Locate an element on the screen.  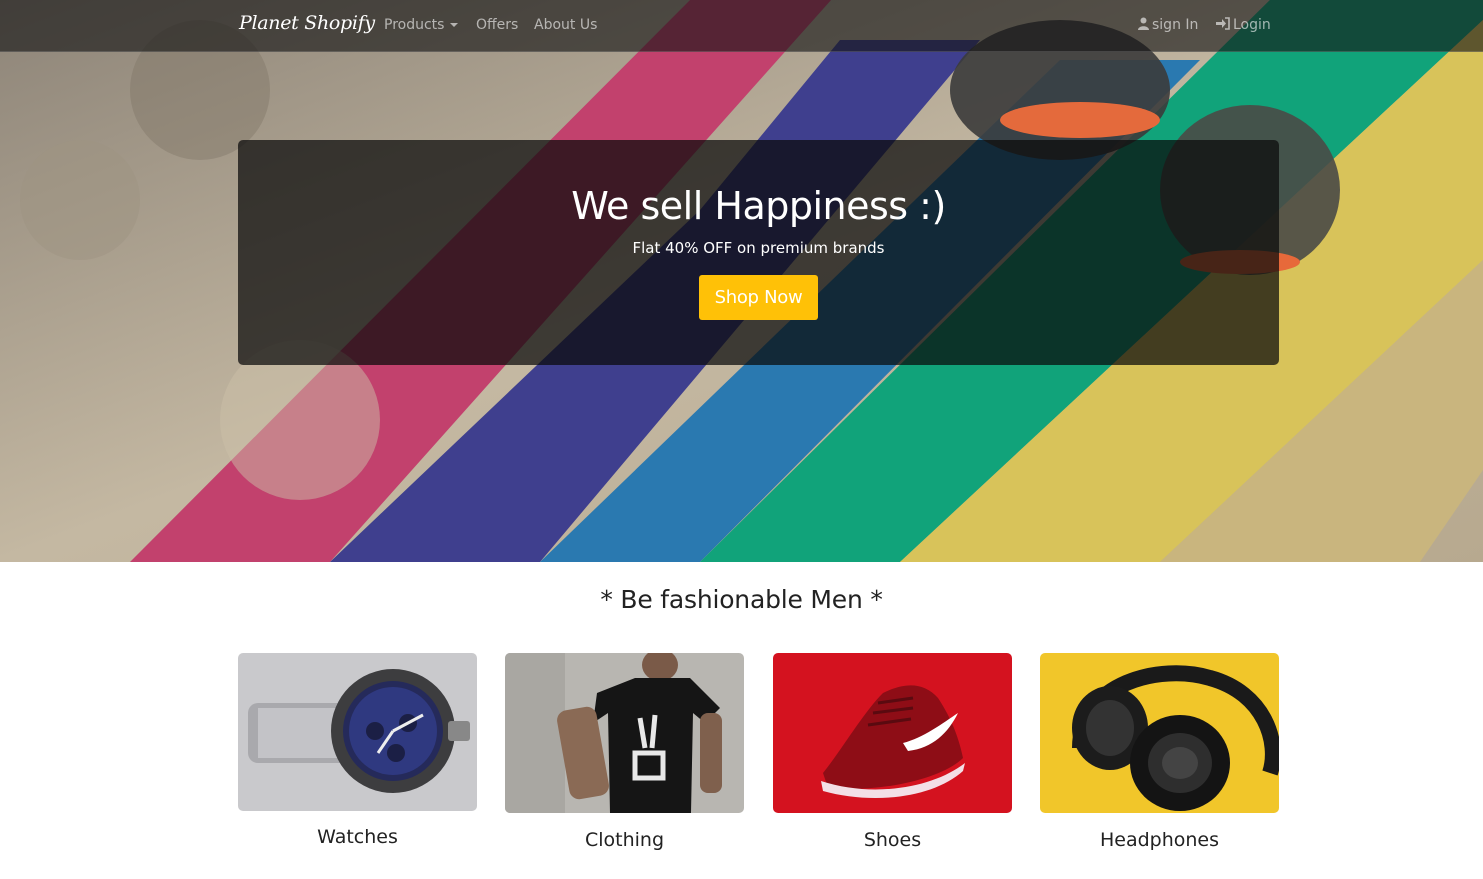
tshirt-image is located at coordinates (624, 733).